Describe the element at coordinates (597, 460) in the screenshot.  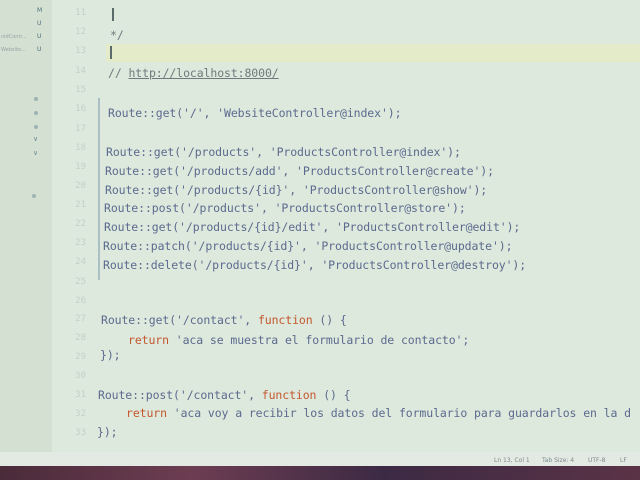
I see `encoding: UTF-8` at that location.